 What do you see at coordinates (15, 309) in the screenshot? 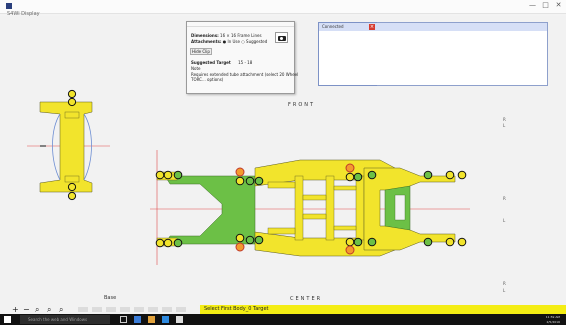
I see `zoom-in-button: +` at bounding box center [15, 309].